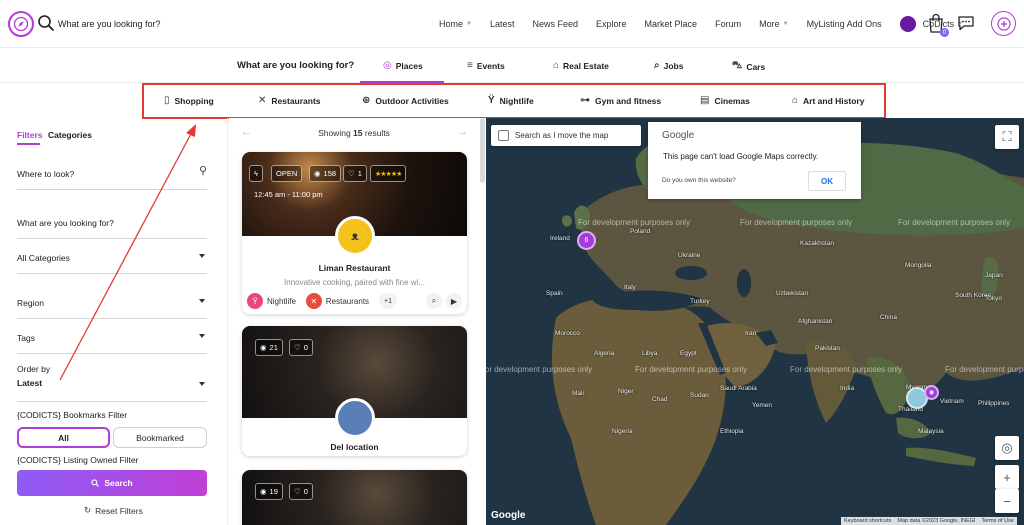 This screenshot has height=525, width=1024. Describe the element at coordinates (112, 483) in the screenshot. I see `search-button: Search` at that location.